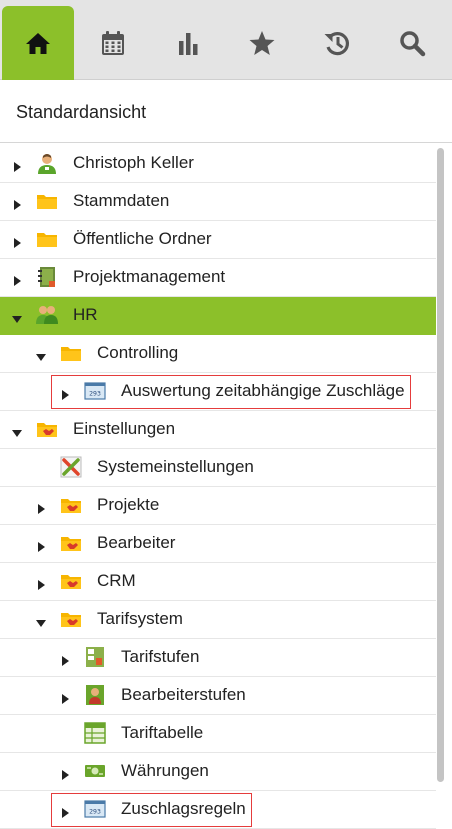 The width and height of the screenshot is (452, 829). I want to click on tree-item: Bearbeiterstufen, so click(218, 696).